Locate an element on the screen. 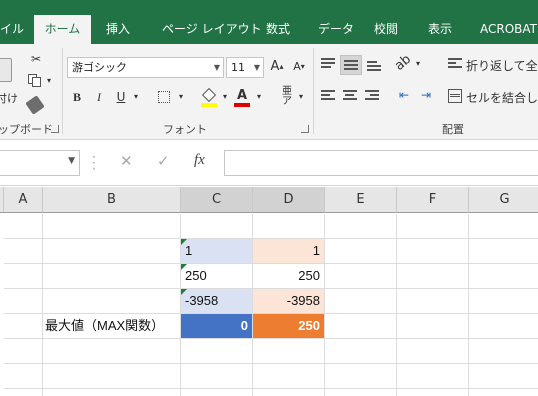 This screenshot has height=396, width=538. column-header-f: F is located at coordinates (433, 200).